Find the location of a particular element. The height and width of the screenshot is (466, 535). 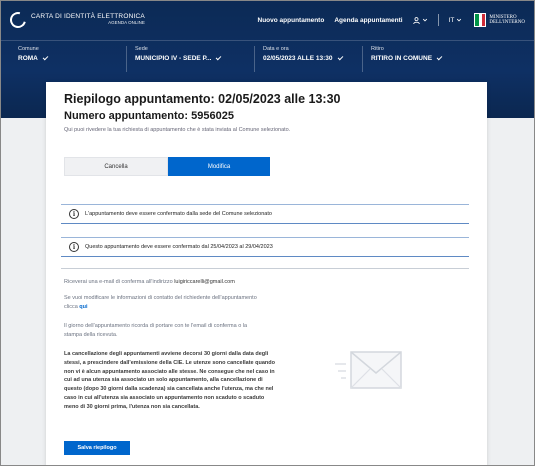

step-value: 02/05/2023 ALLE 13:30 is located at coordinates (312, 58).